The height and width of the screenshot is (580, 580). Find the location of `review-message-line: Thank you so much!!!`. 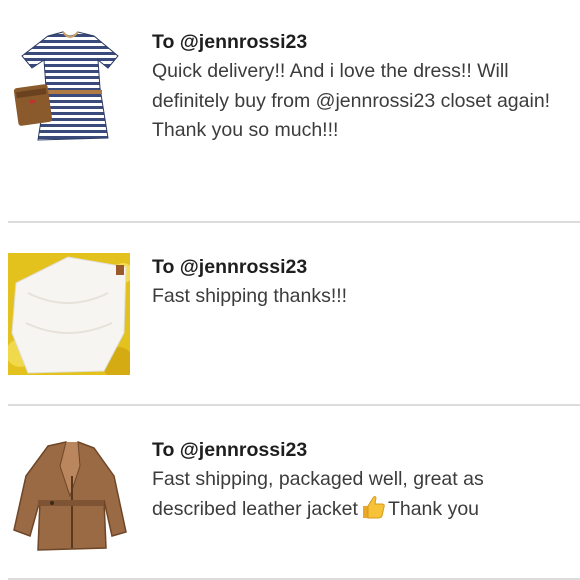

review-message-line: Thank you so much!!! is located at coordinates (245, 130).